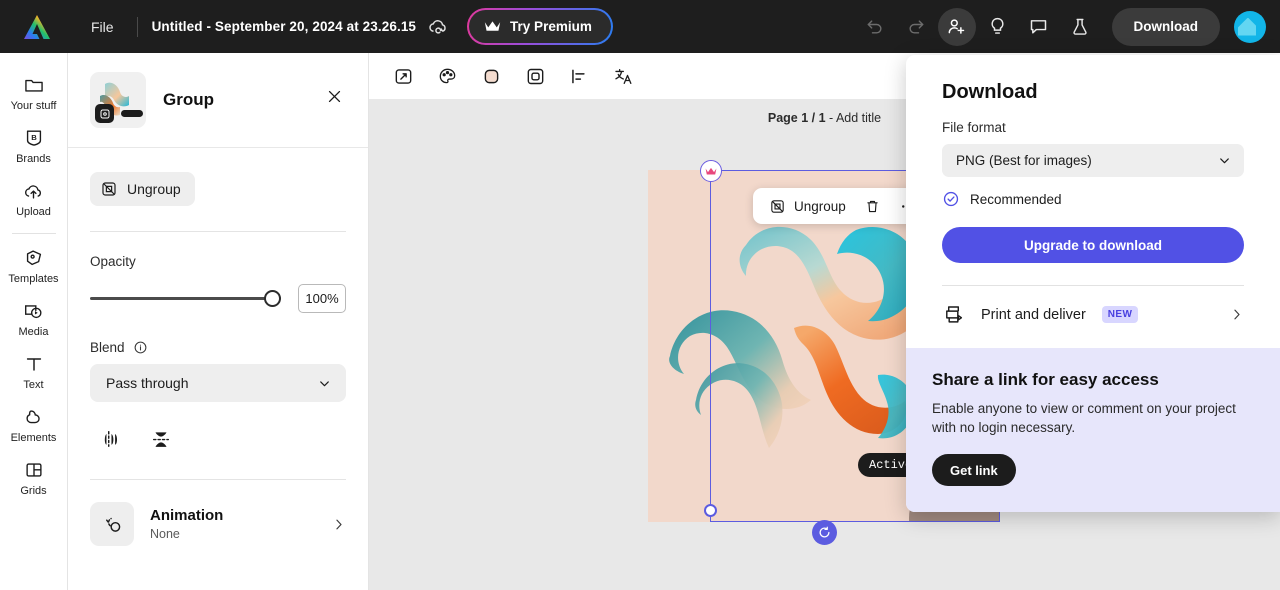 The image size is (1280, 590). What do you see at coordinates (165, 534) in the screenshot?
I see `animation-value: None` at bounding box center [165, 534].